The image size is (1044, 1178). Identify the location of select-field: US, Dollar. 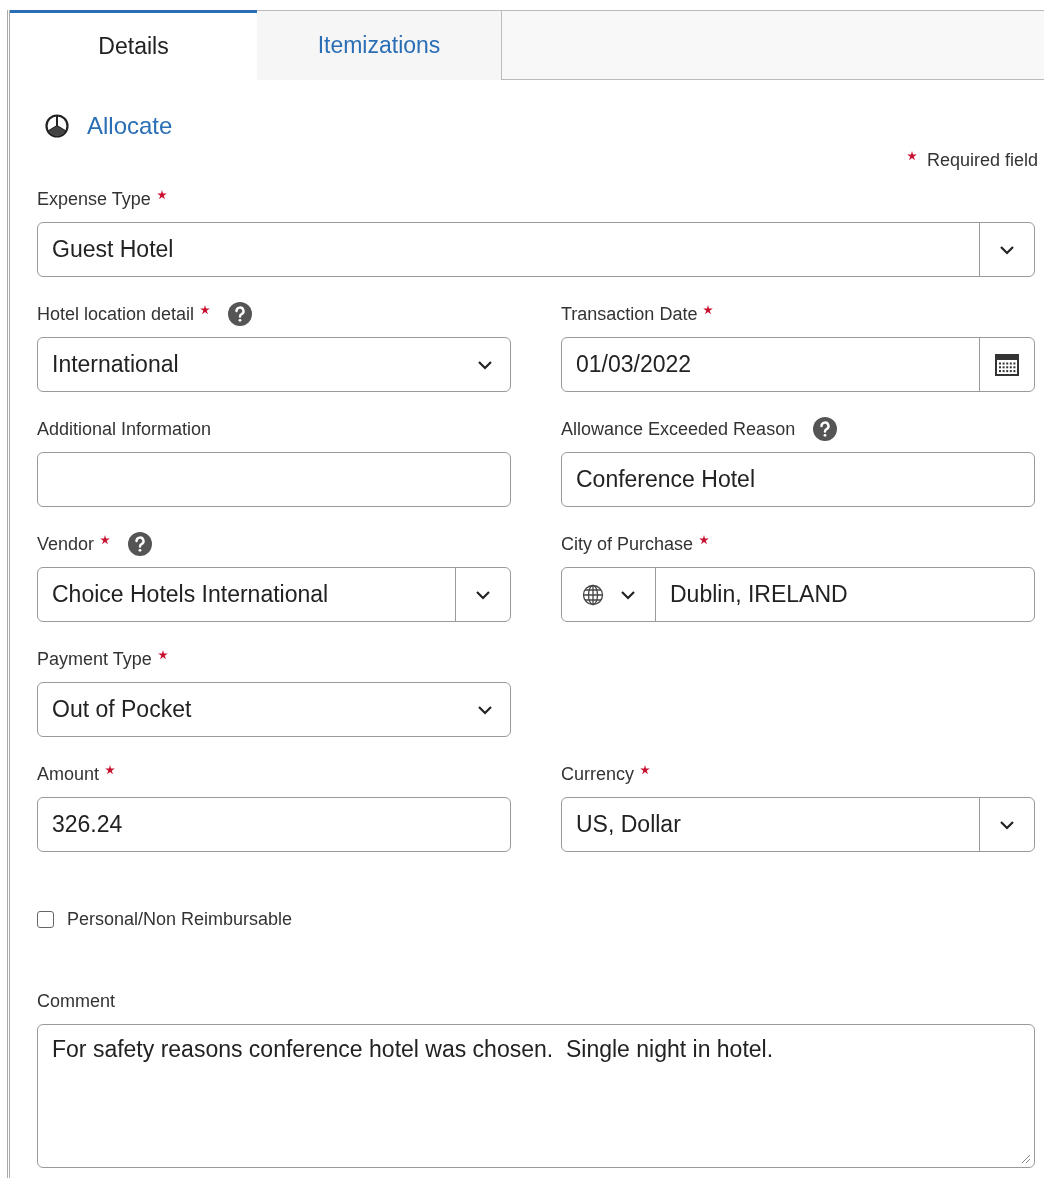
(798, 824).